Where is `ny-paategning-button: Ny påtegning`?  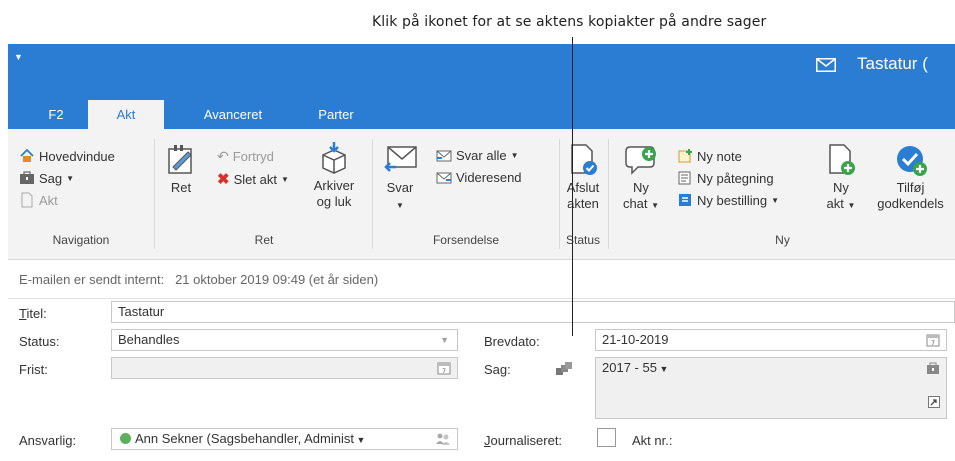
ny-paategning-button: Ny påtegning is located at coordinates (725, 178).